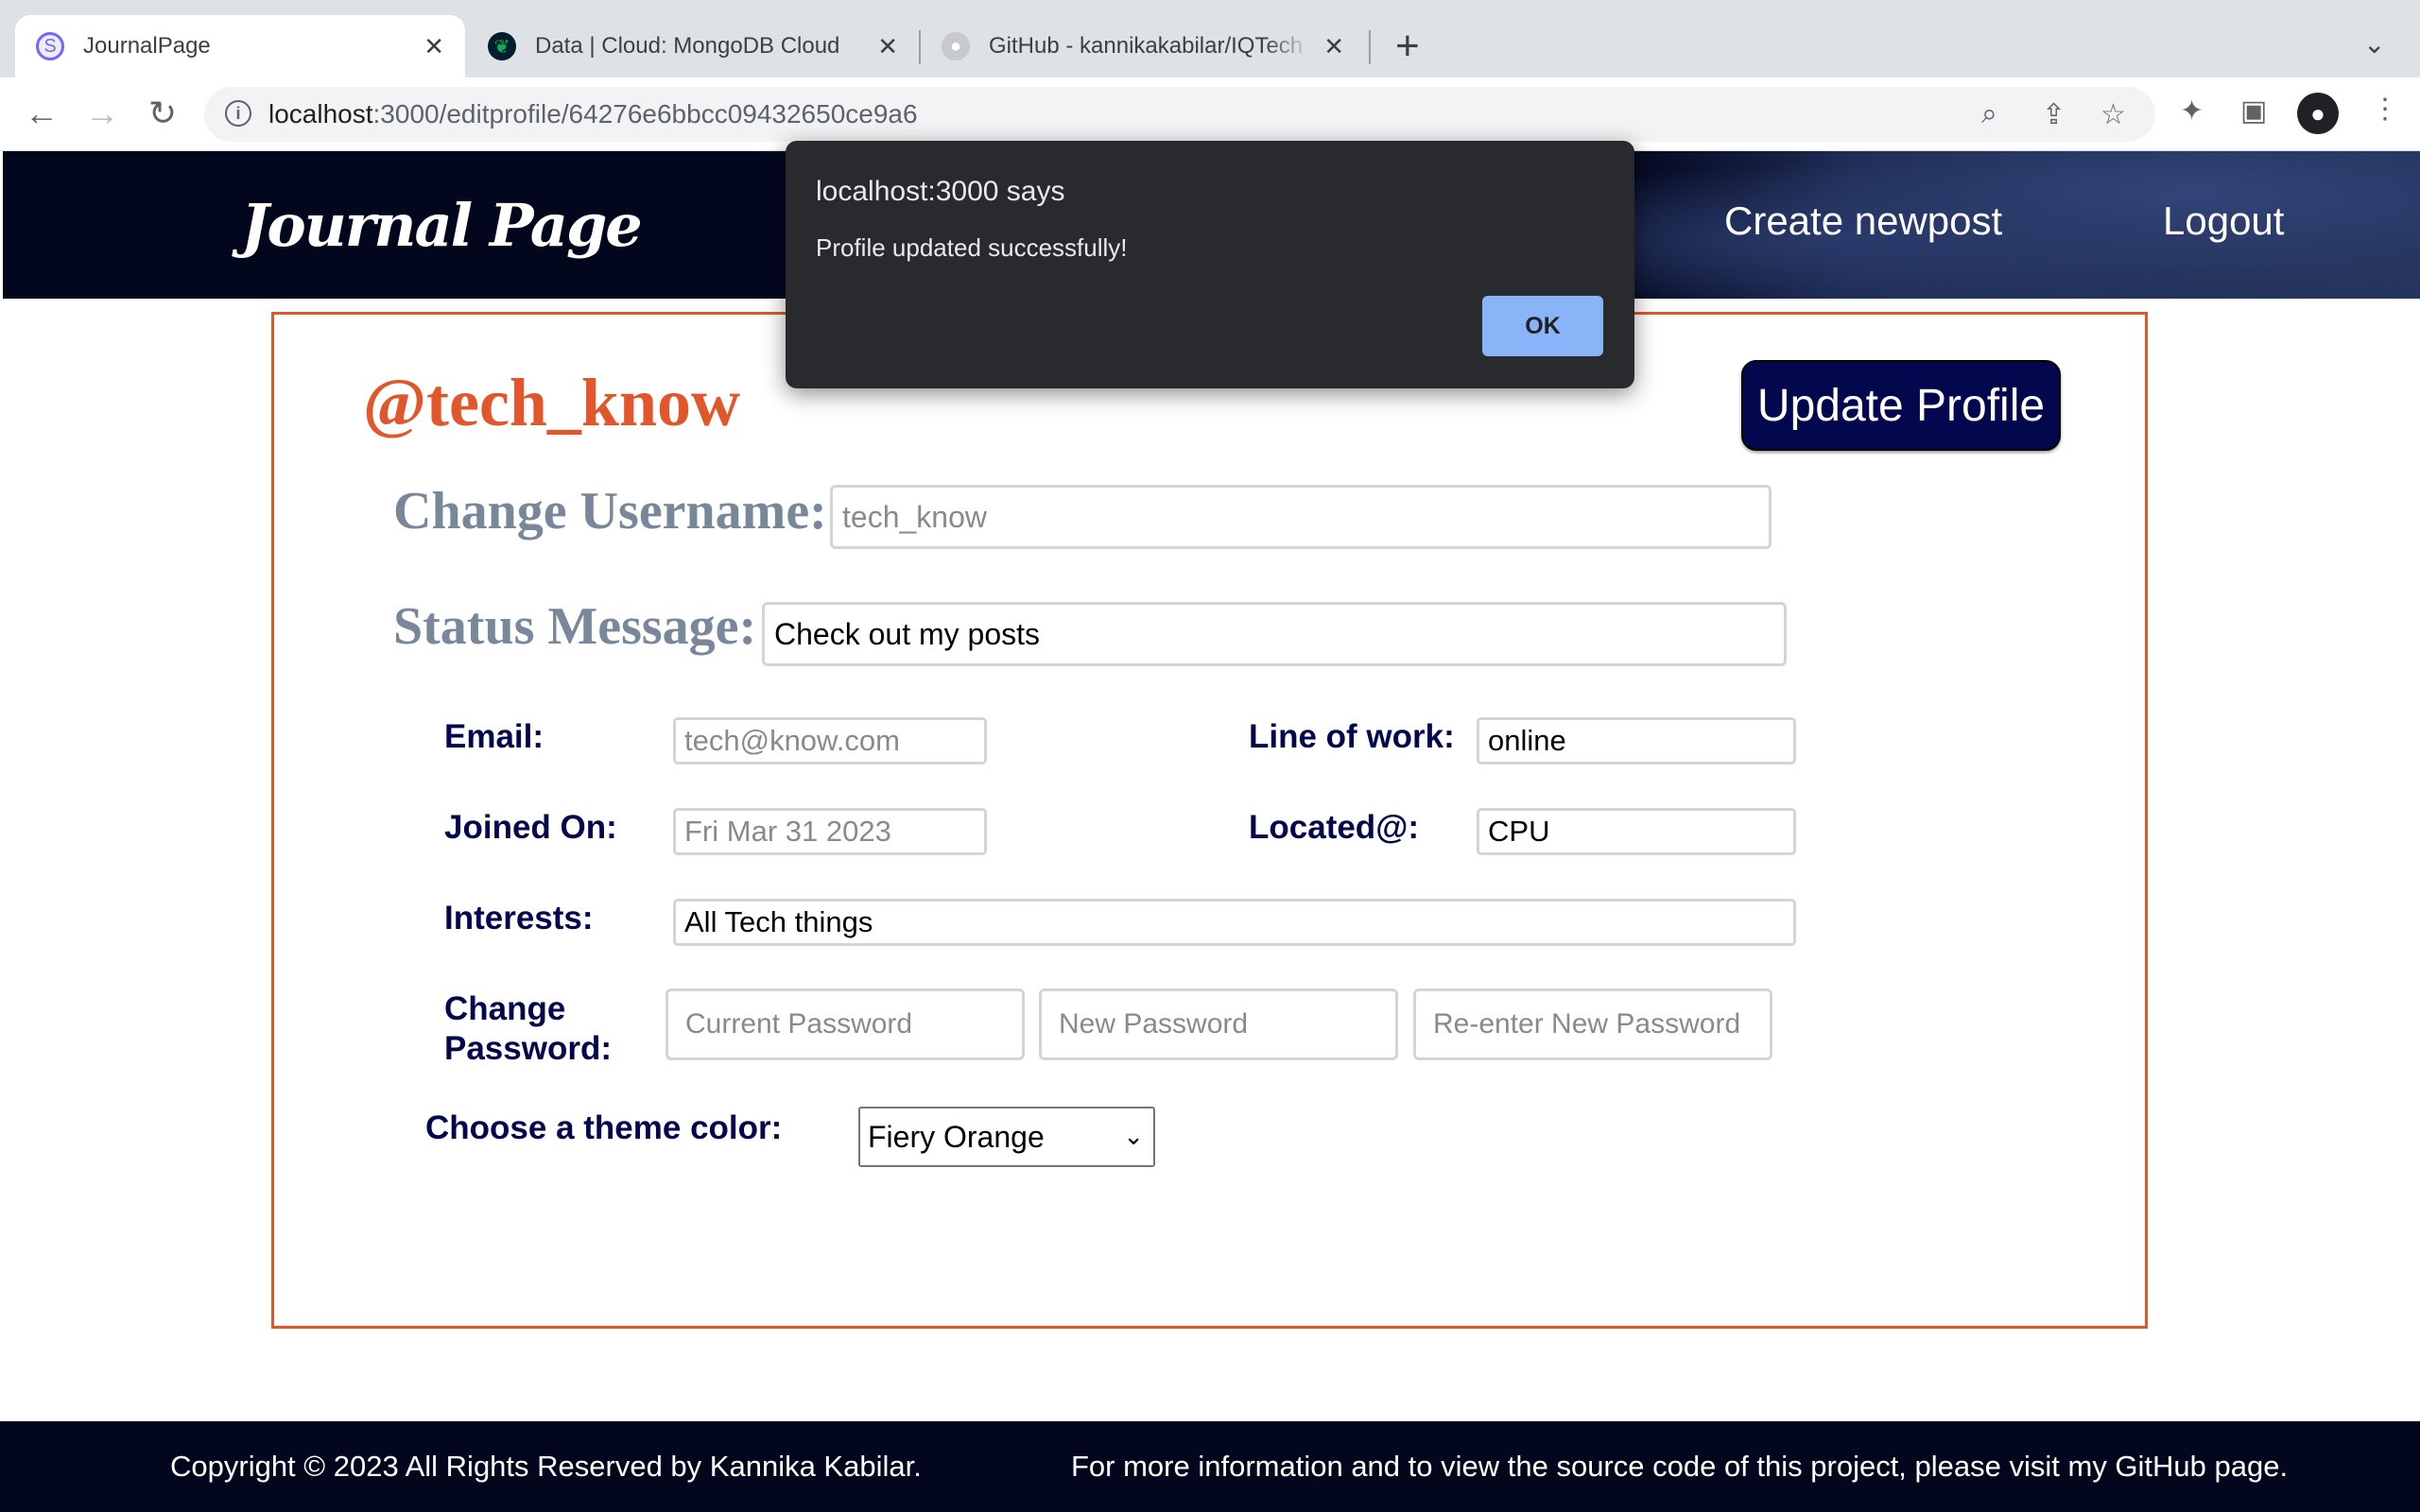 The image size is (2420, 1512). Describe the element at coordinates (1301, 517) in the screenshot. I see `username-field: tech_know` at that location.